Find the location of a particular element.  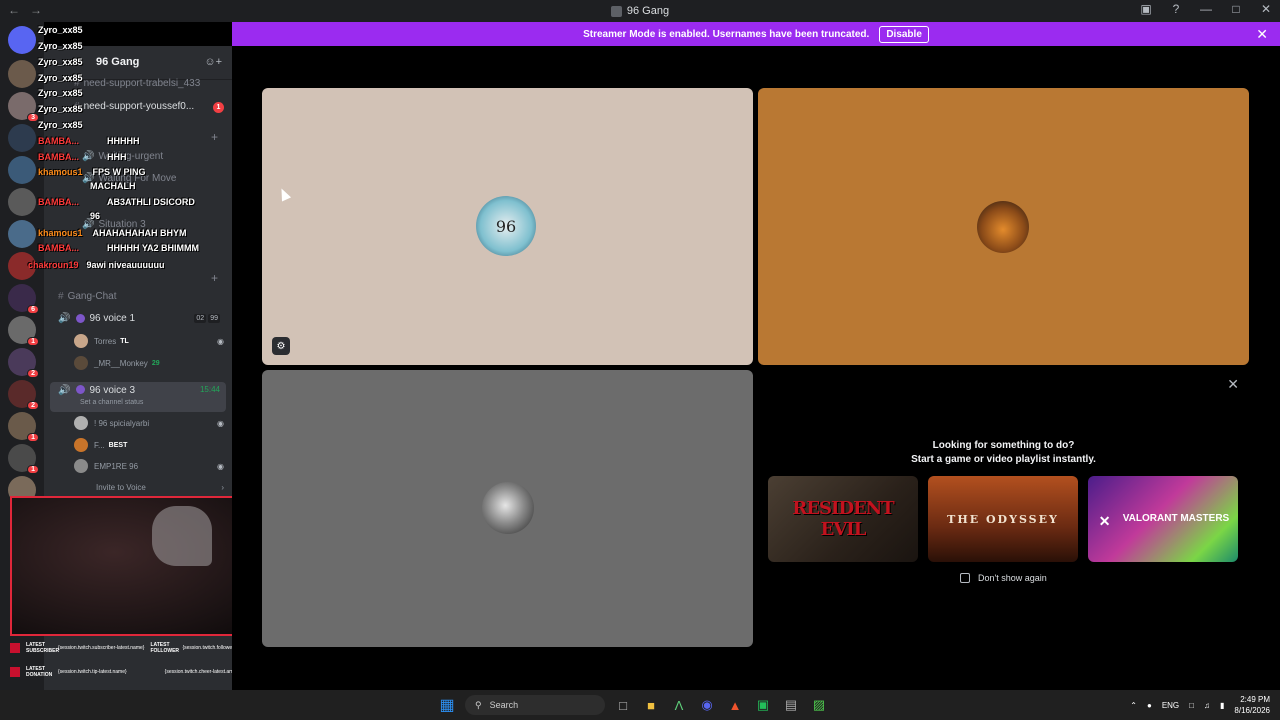

disable-button: Disable is located at coordinates (904, 34).